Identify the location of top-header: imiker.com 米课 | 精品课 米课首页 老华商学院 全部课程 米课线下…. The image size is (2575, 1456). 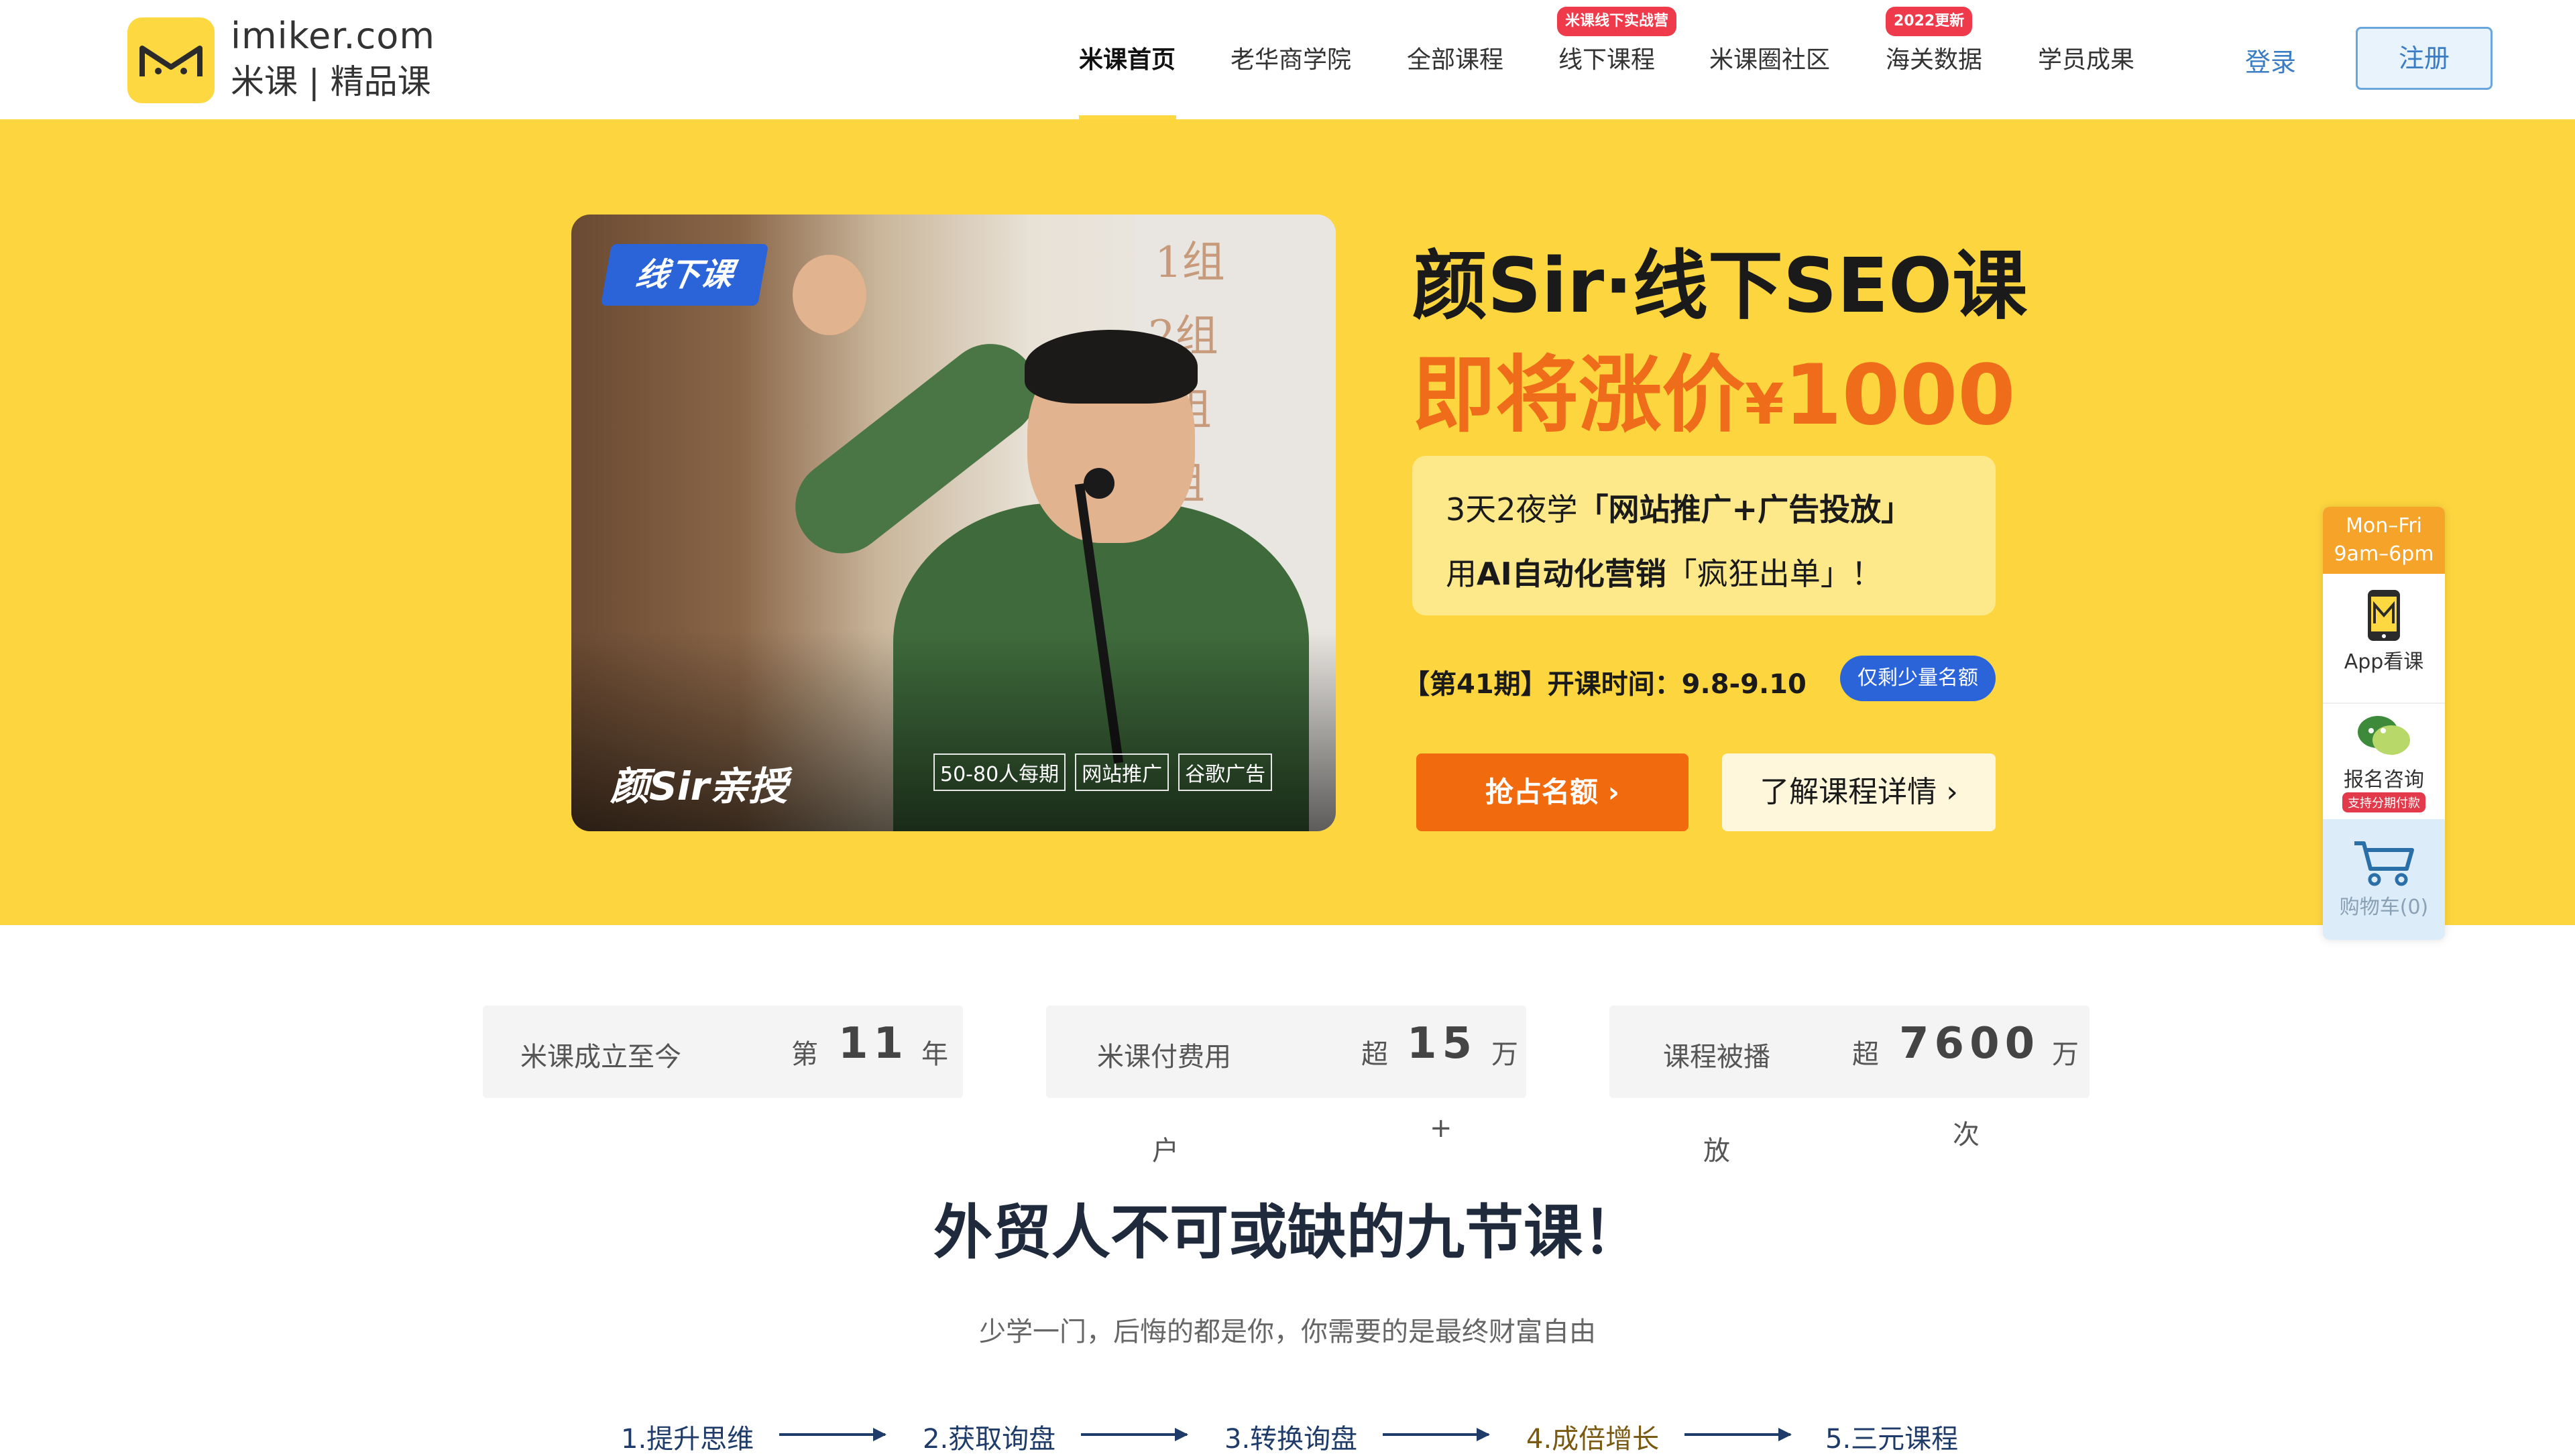
(1287, 59).